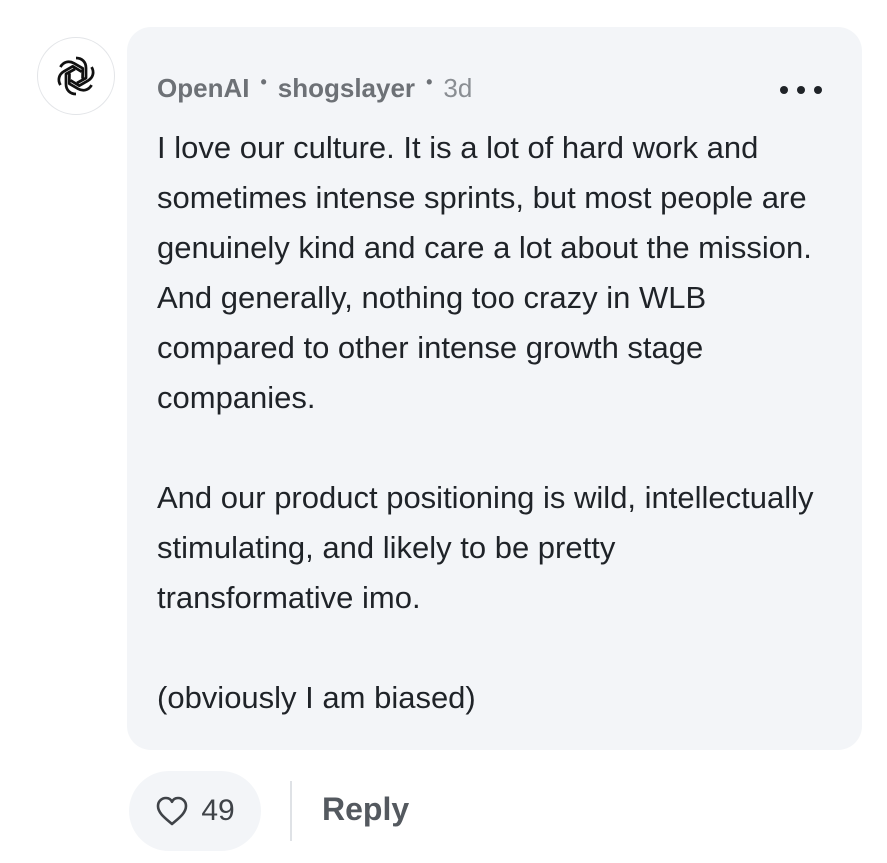 The width and height of the screenshot is (887, 863). What do you see at coordinates (316, 697) in the screenshot?
I see `comment-paragraph: (obviously I am biased)` at bounding box center [316, 697].